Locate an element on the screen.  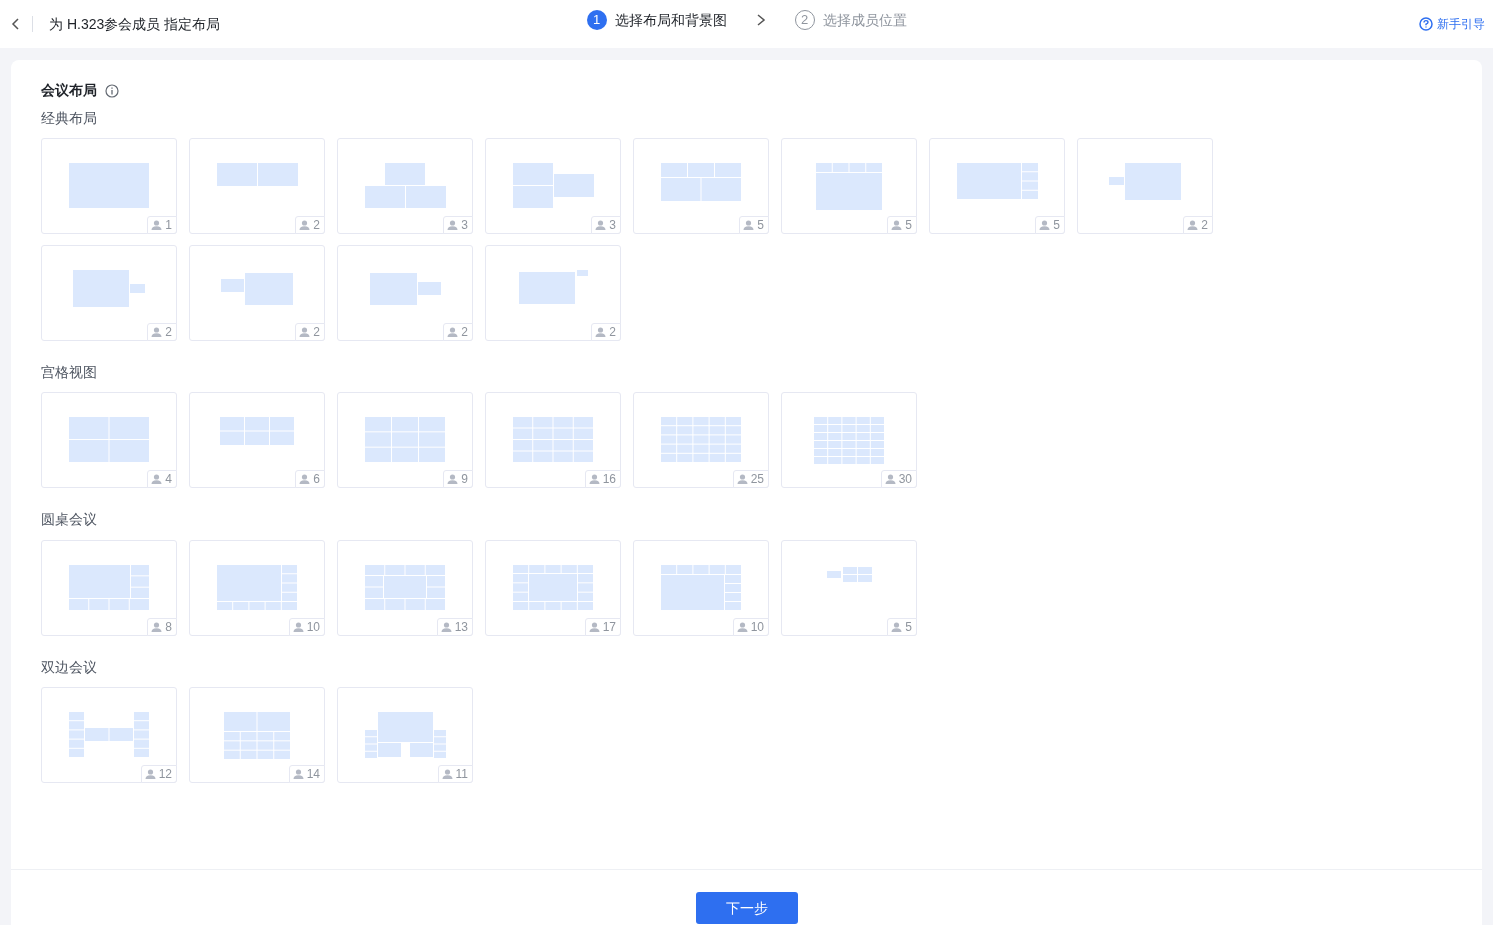
layout-option: 14 is located at coordinates (257, 734).